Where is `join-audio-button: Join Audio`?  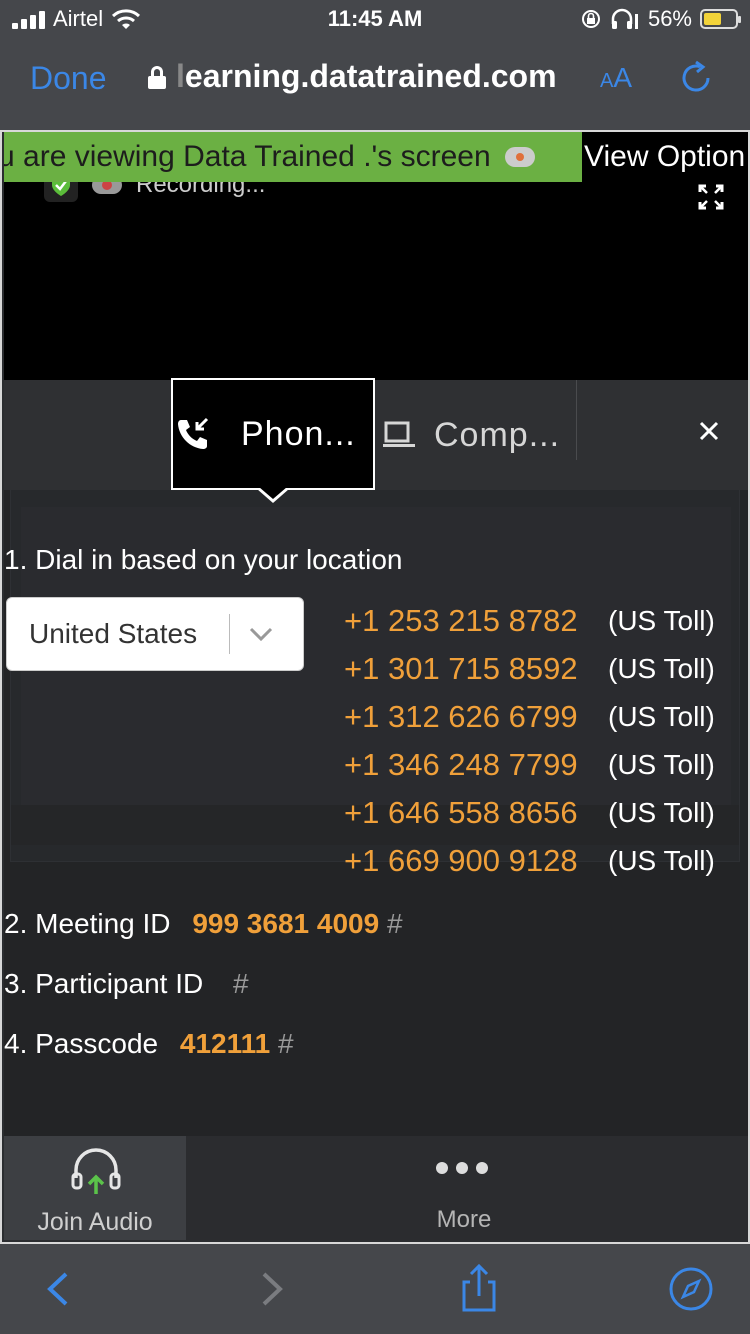 join-audio-button: Join Audio is located at coordinates (95, 1188).